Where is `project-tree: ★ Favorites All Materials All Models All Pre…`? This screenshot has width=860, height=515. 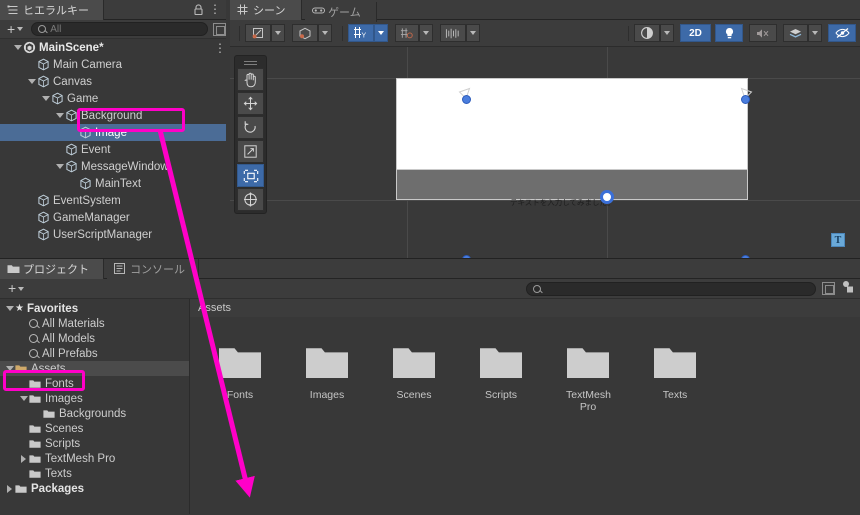 project-tree: ★ Favorites All Materials All Models All Pre… is located at coordinates (94, 397).